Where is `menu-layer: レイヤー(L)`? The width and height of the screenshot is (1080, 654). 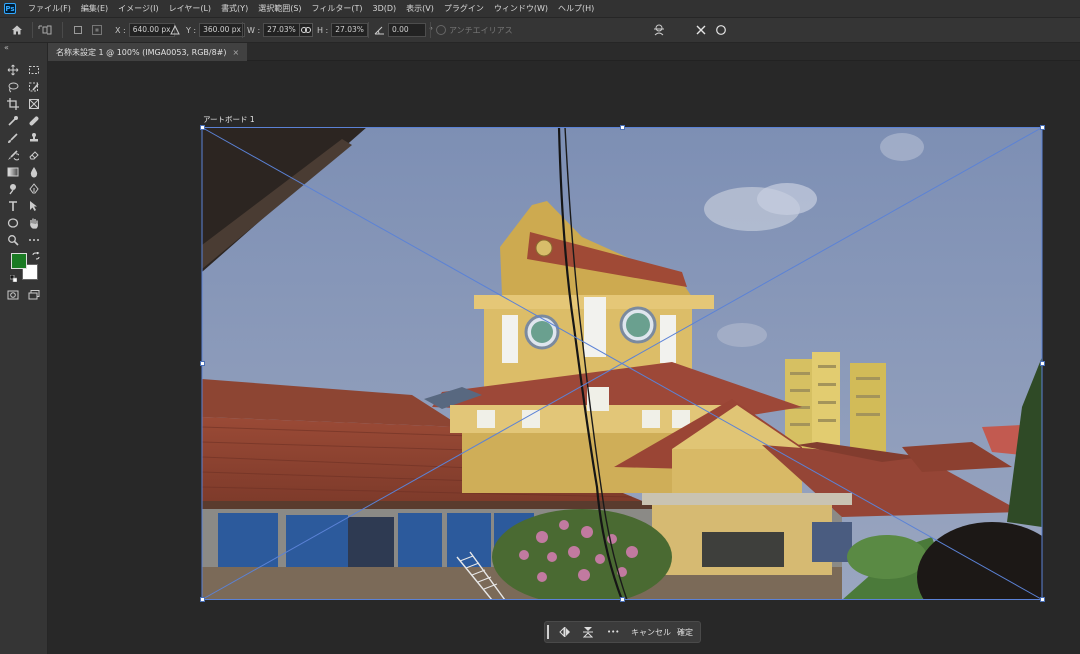 menu-layer: レイヤー(L) is located at coordinates (190, 8).